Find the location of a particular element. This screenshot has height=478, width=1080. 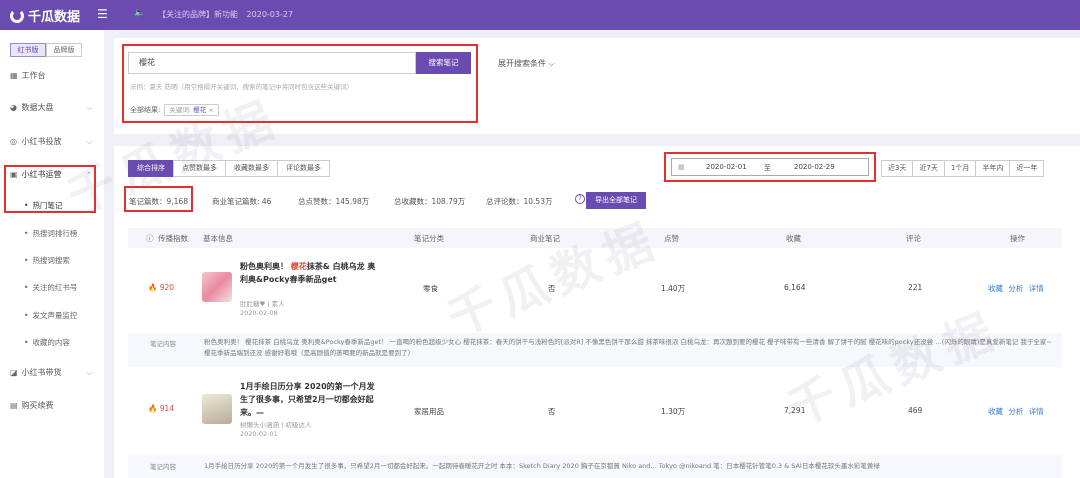

col-likes: 点赞 is located at coordinates (671, 238).